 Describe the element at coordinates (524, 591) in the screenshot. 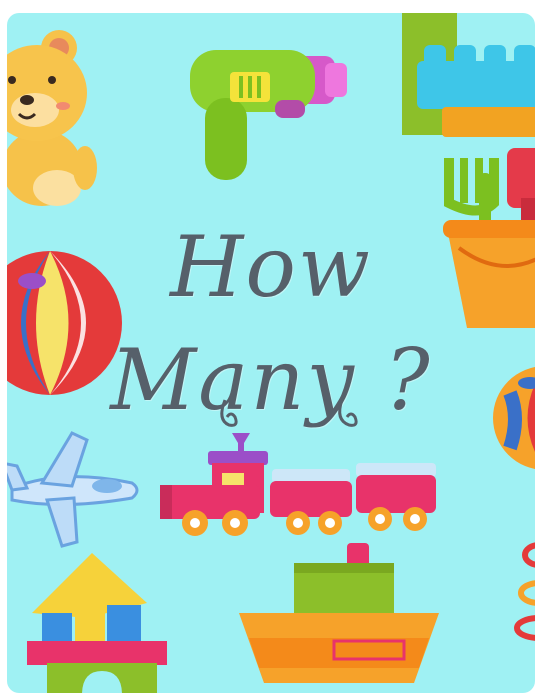

I see `ring-stacker-icon` at that location.